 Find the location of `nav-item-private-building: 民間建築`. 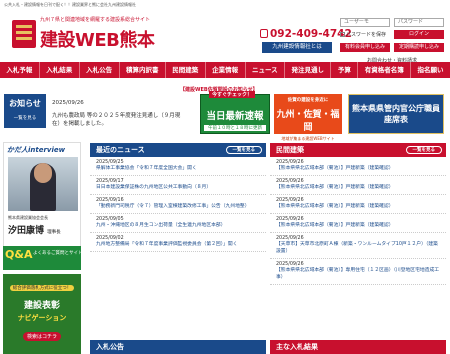

nav-item-private-building: 民間建築 is located at coordinates (186, 70).